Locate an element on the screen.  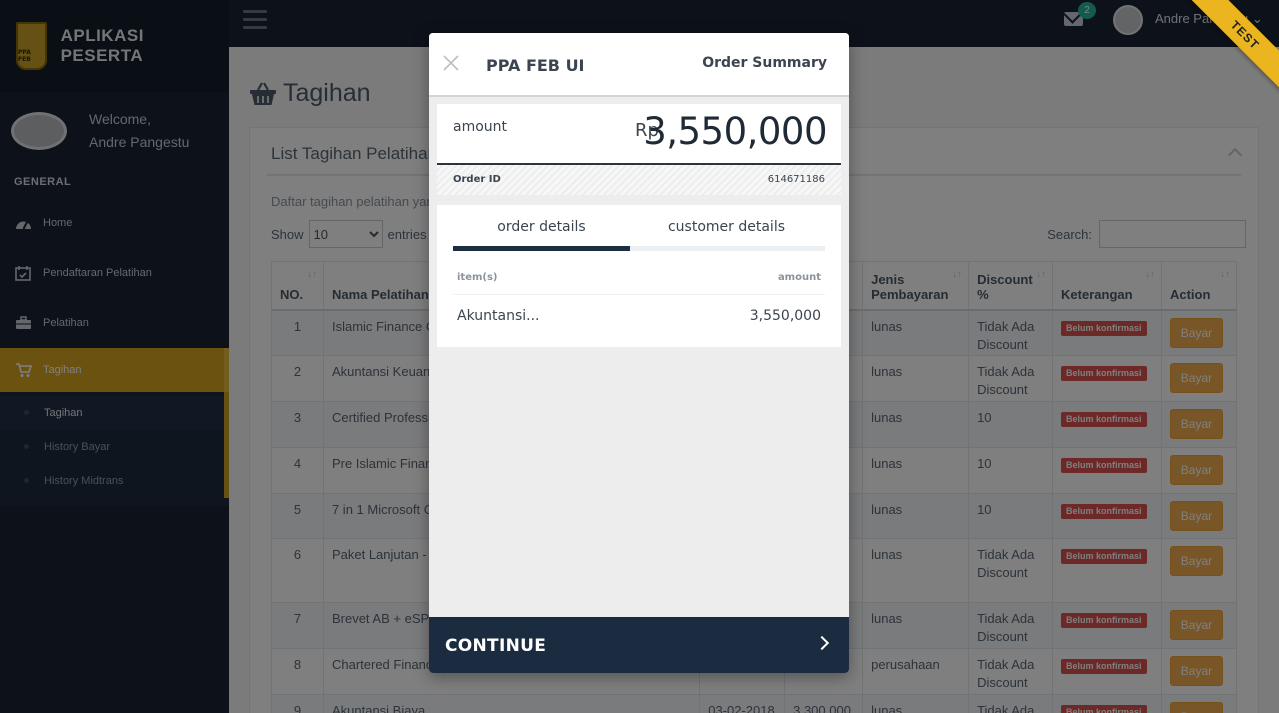
order-id-label: Order ID is located at coordinates (477, 179).